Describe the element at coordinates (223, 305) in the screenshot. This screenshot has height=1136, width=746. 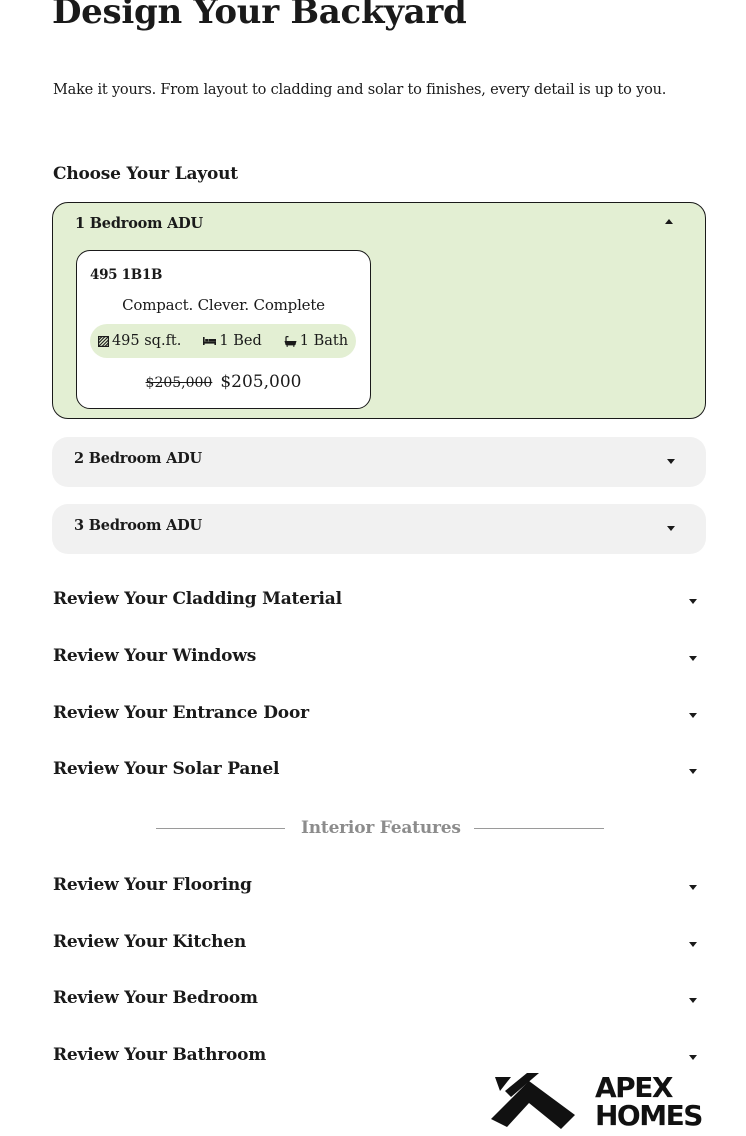
I see `layout-card-tagline: Compact. Clever. Complete` at that location.